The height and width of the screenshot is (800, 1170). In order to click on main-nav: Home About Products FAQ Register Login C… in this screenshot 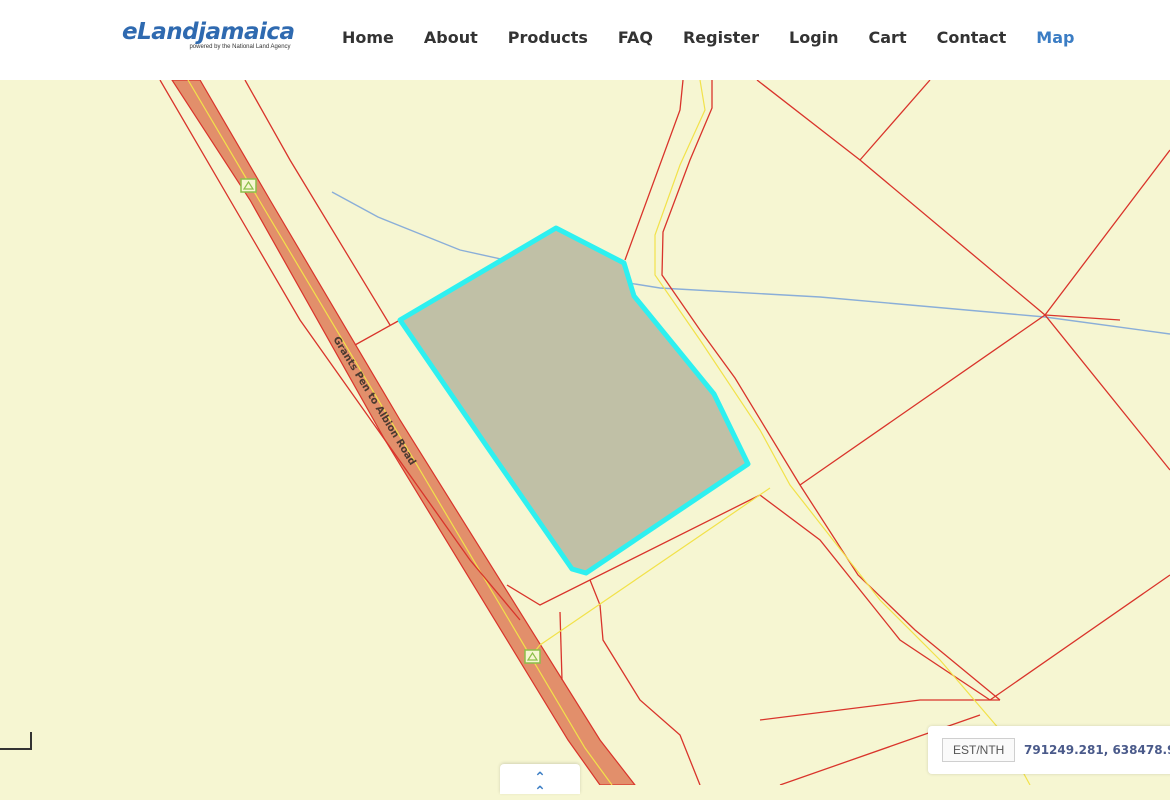, I will do `click(723, 38)`.